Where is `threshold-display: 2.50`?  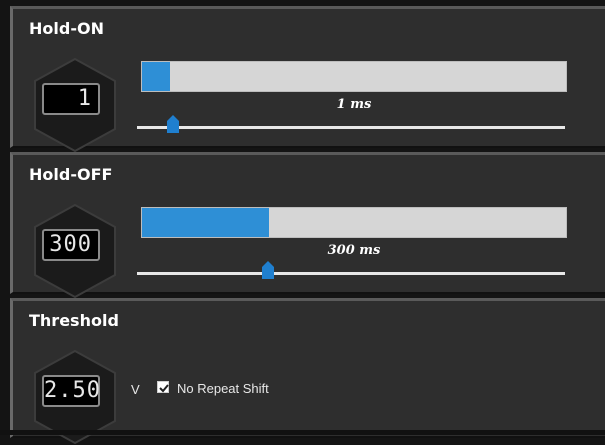
threshold-display: 2.50 is located at coordinates (71, 391).